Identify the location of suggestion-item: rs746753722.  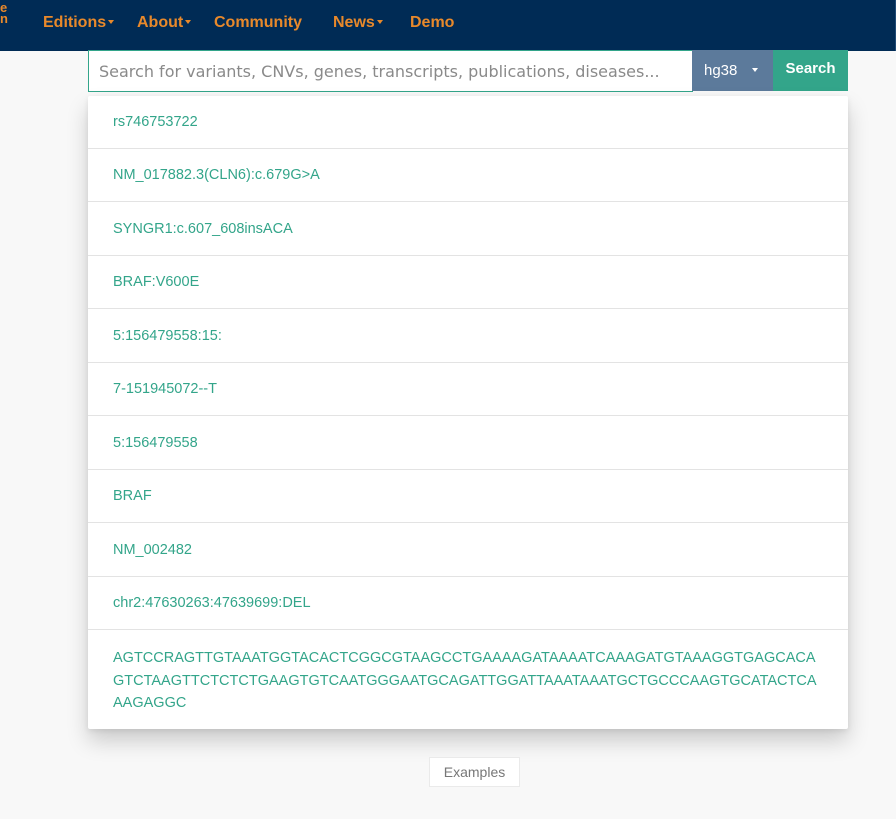
(468, 122).